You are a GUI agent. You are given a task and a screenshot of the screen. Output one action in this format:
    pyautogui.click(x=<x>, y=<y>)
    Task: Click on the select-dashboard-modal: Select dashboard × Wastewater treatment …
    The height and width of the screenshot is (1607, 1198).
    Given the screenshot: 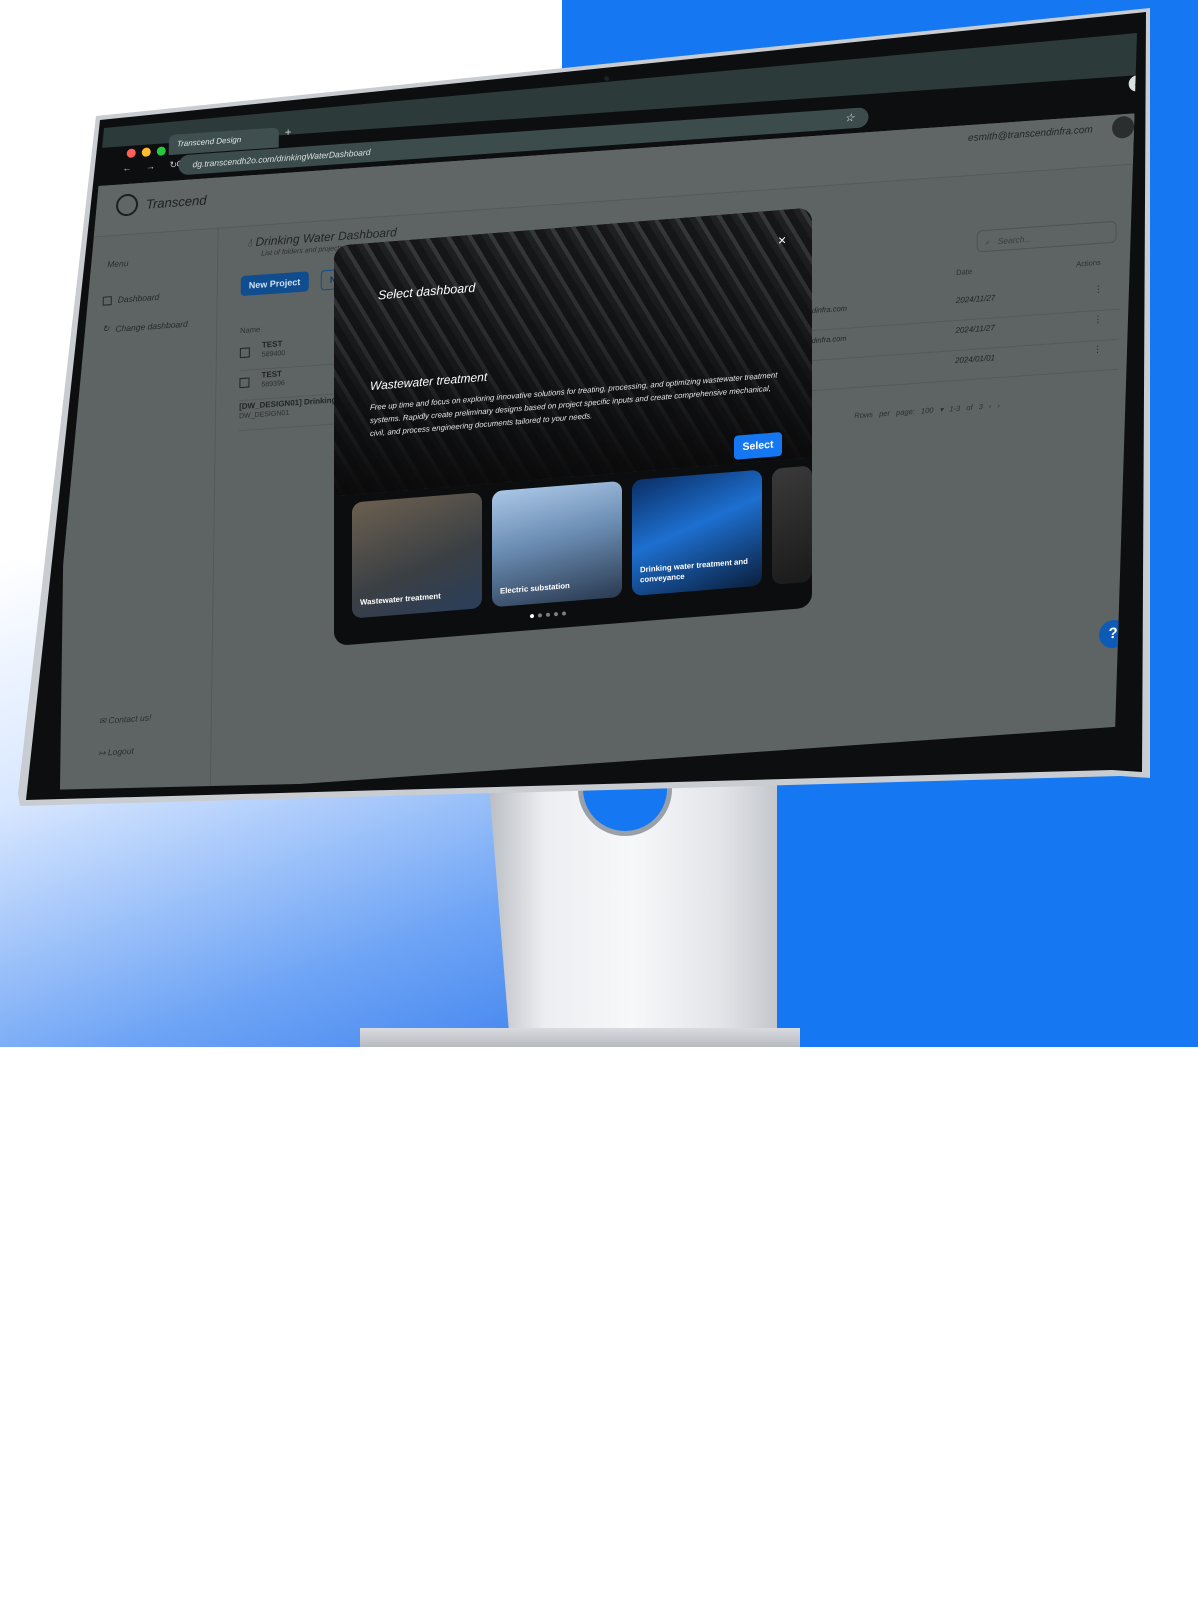 What is the action you would take?
    pyautogui.click(x=573, y=427)
    